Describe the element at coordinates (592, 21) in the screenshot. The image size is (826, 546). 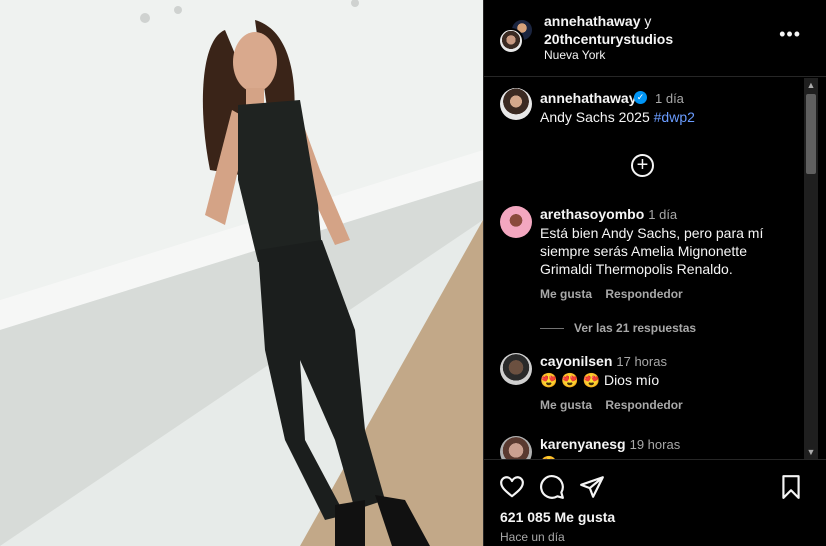
I see `author-link-annehathaway: annehathaway` at that location.